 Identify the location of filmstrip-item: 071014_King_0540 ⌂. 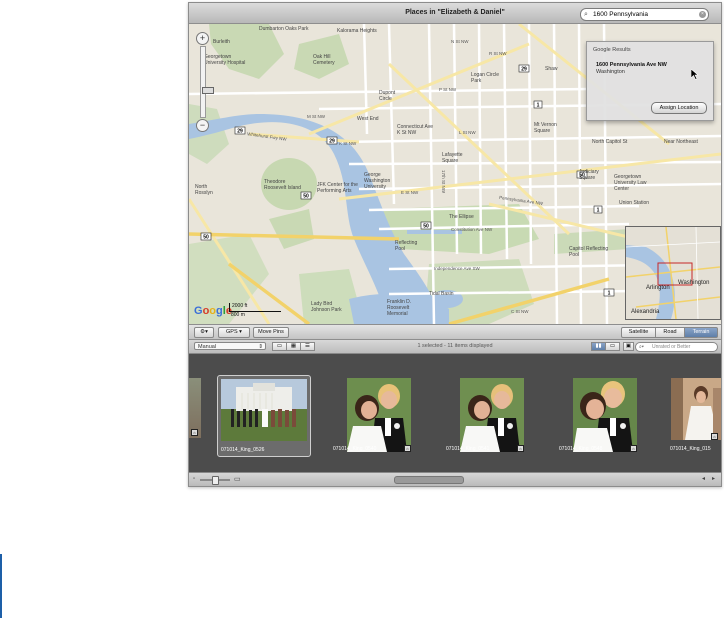
(376, 415).